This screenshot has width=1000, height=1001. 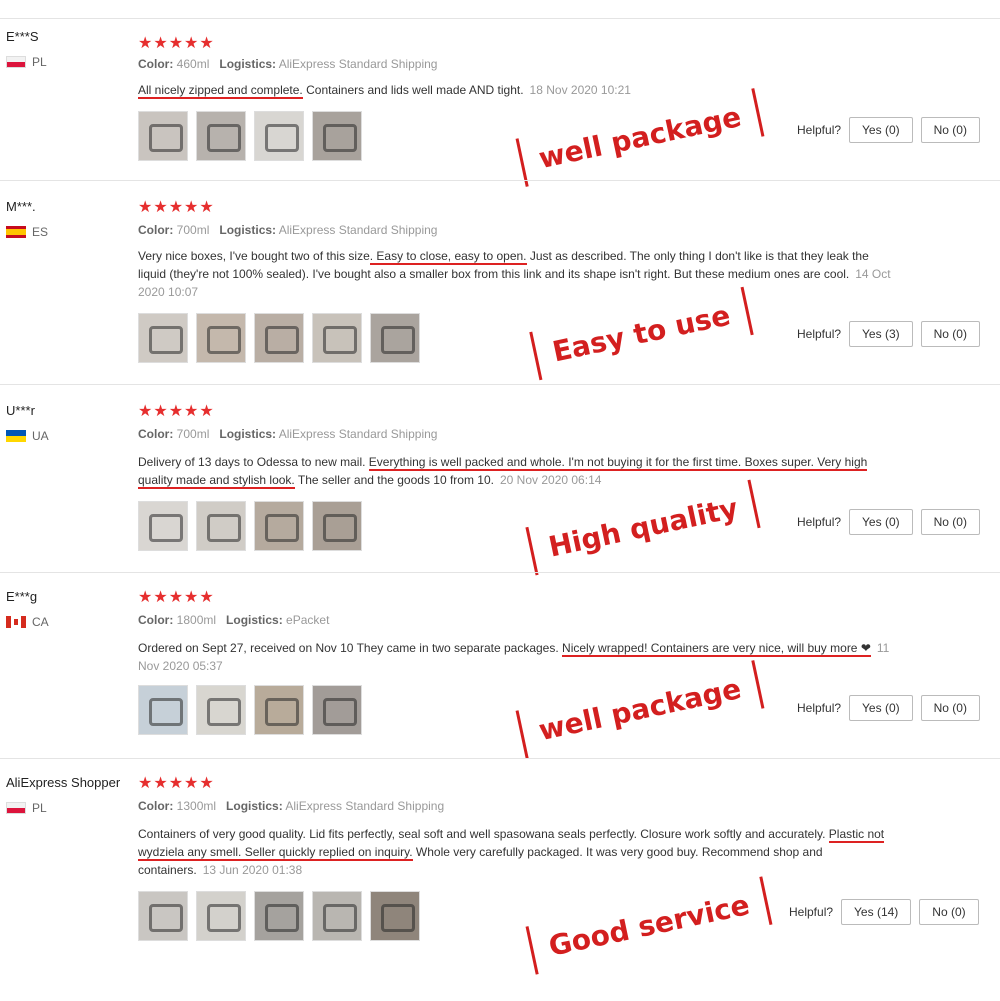 I want to click on reviewer-name: E***g, so click(x=22, y=596).